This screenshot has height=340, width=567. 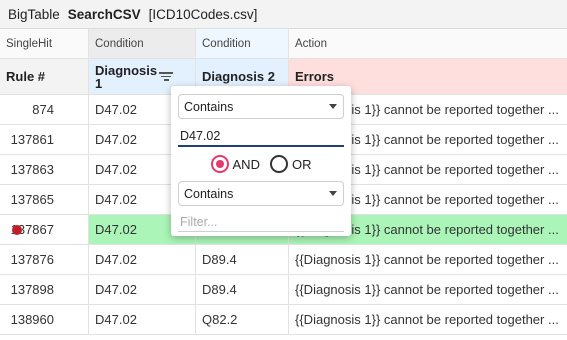 I want to click on column-type-row: SingleHit Condition Condition Action, so click(x=283, y=44).